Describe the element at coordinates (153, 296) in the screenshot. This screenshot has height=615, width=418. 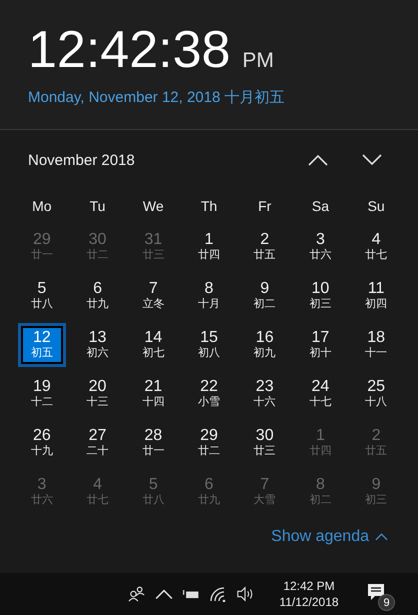
I see `calendar-day: 7 立冬` at that location.